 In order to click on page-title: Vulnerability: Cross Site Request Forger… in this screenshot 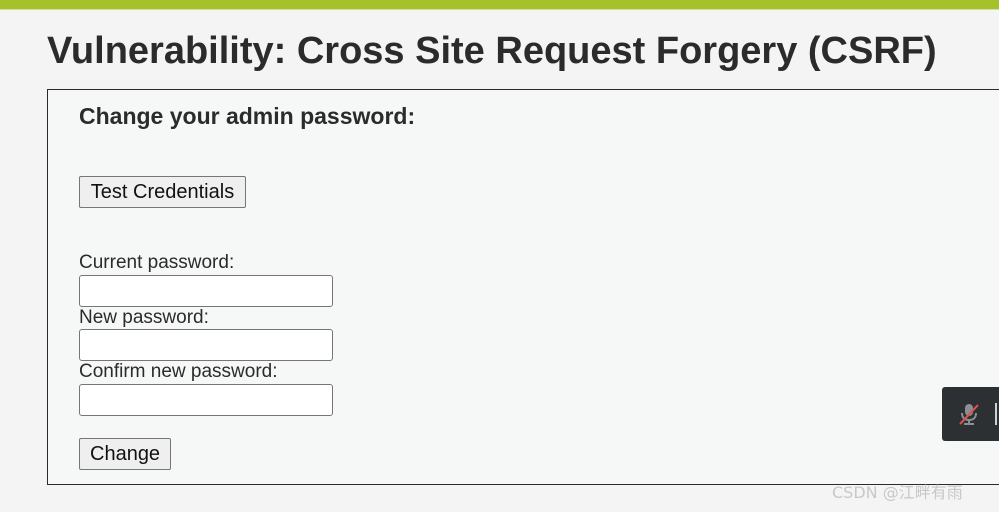, I will do `click(492, 51)`.